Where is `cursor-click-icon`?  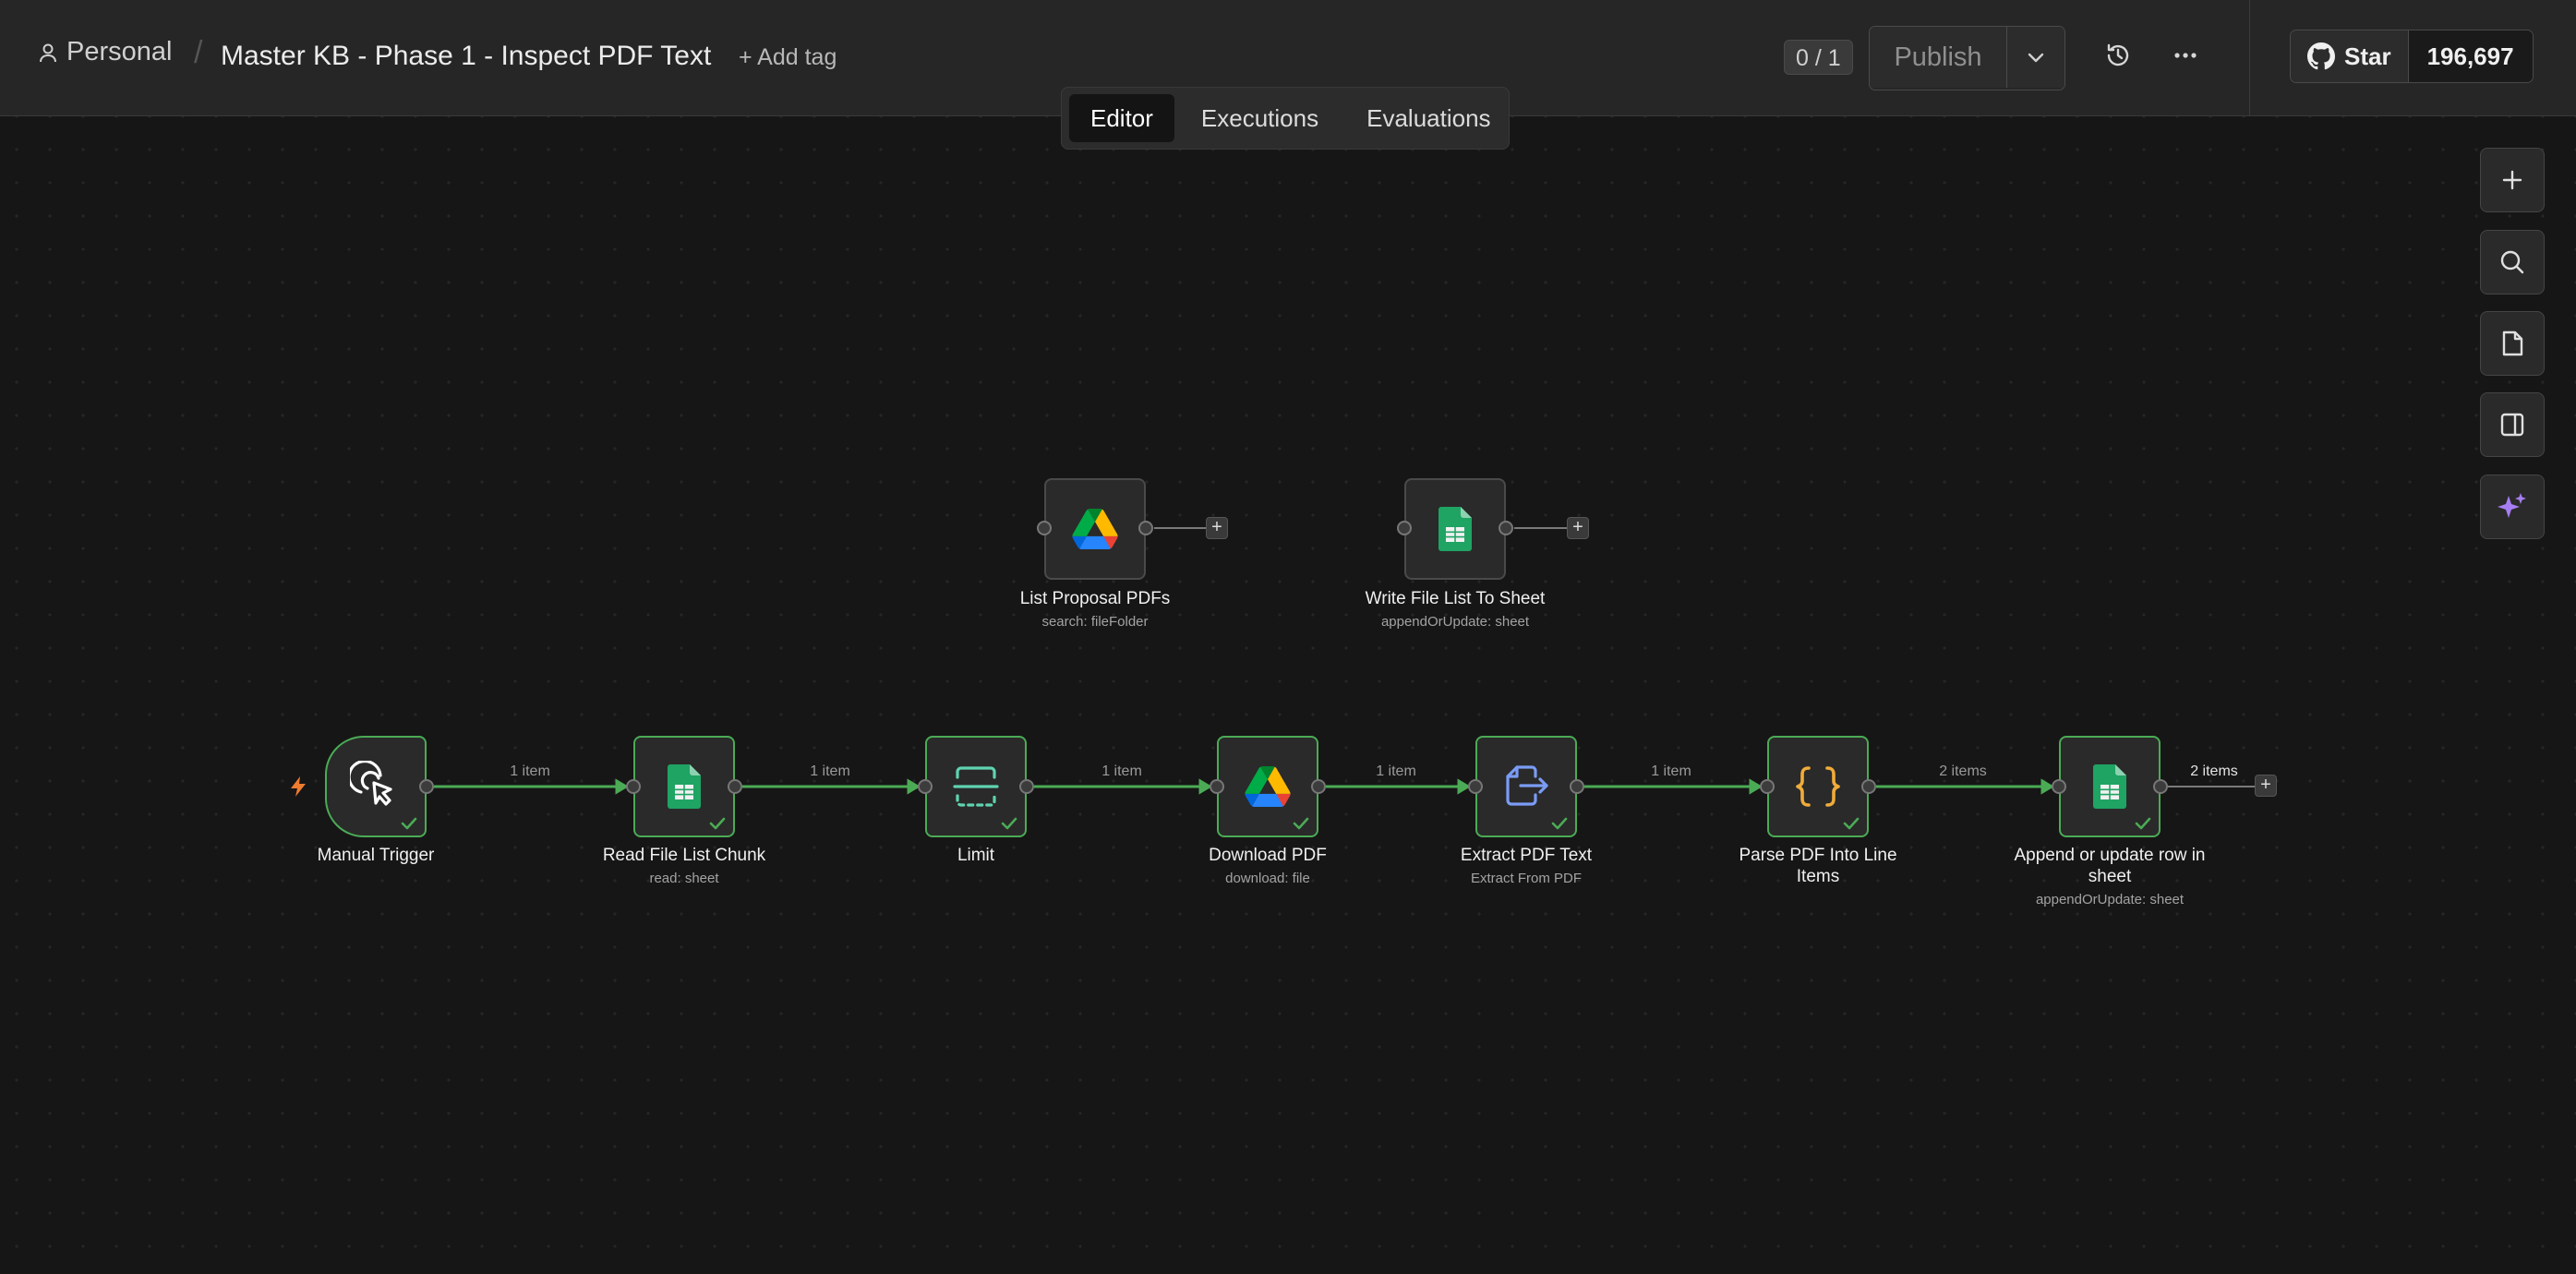 cursor-click-icon is located at coordinates (371, 783).